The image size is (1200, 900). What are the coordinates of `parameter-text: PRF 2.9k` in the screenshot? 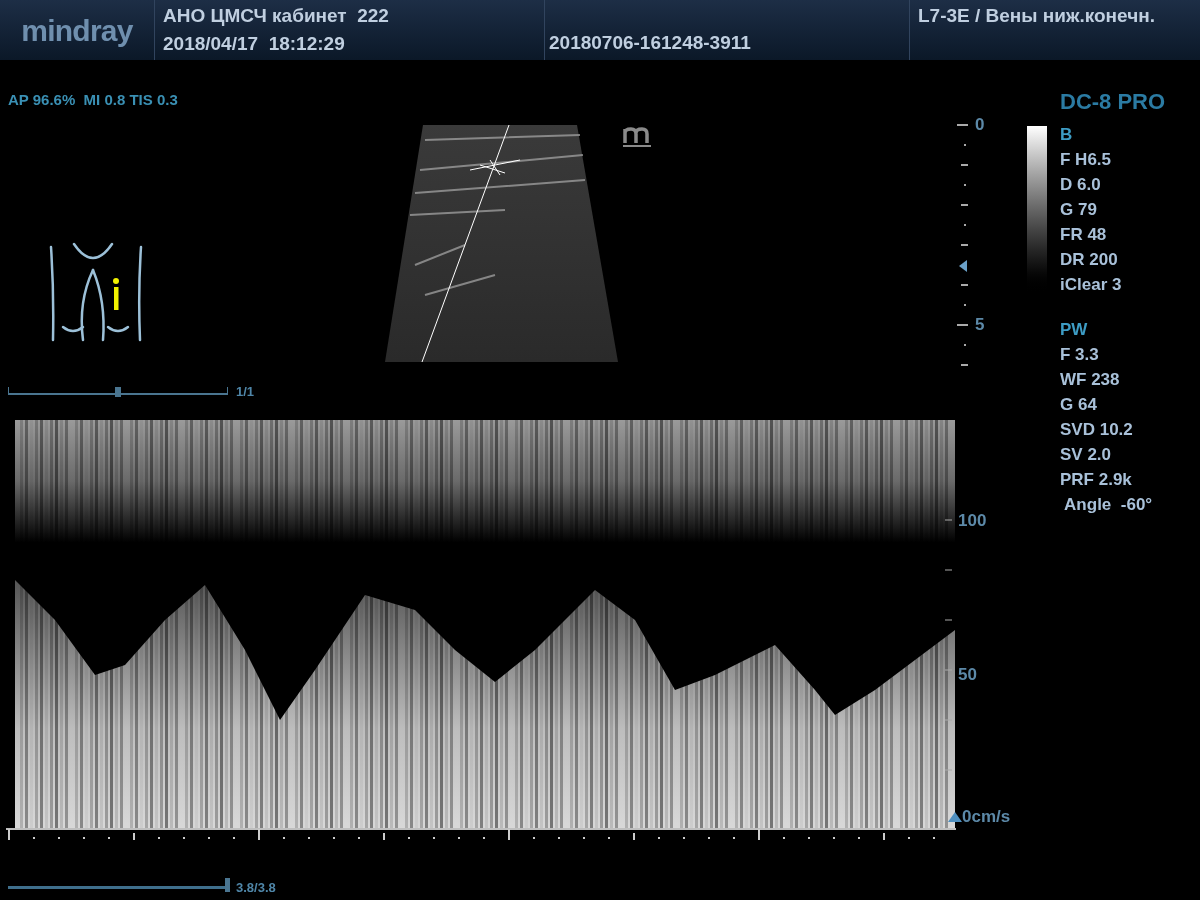 It's located at (1096, 480).